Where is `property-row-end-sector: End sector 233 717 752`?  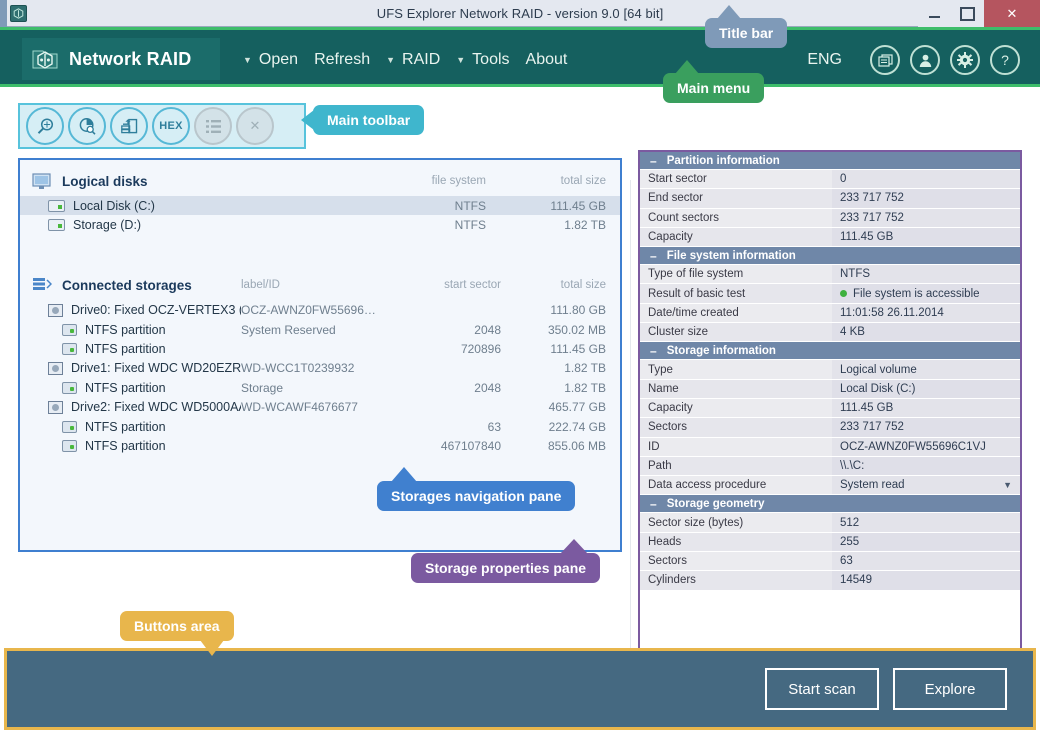 property-row-end-sector: End sector 233 717 752 is located at coordinates (830, 199).